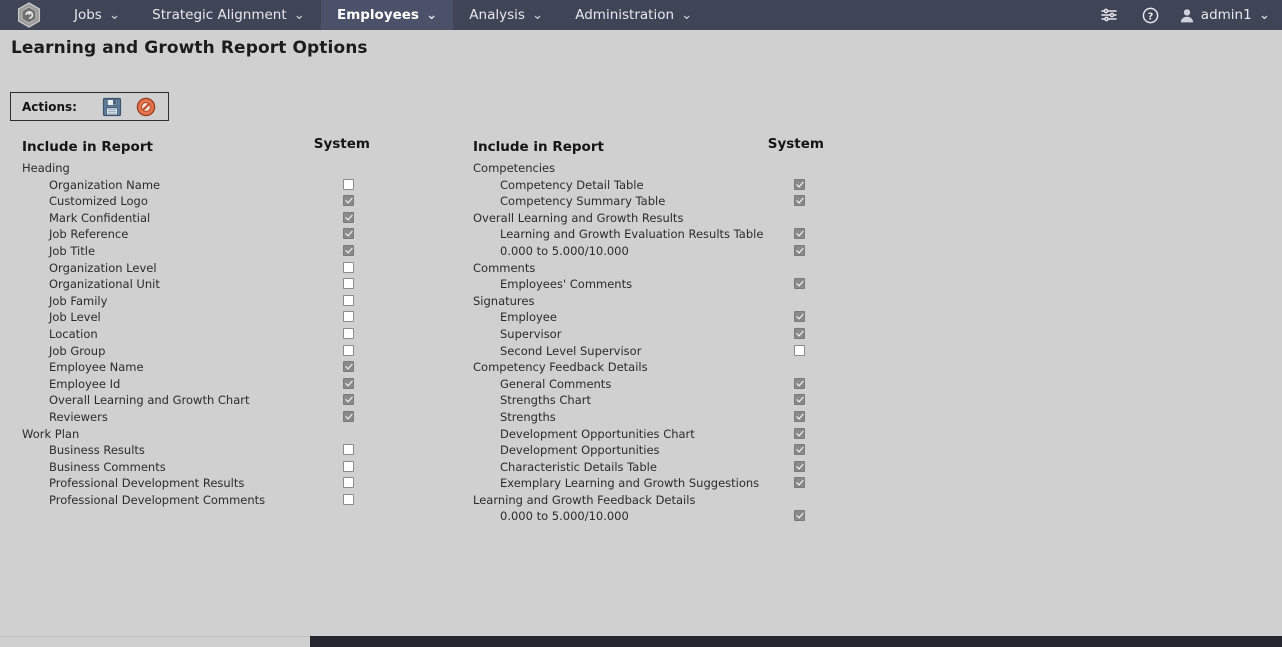 The width and height of the screenshot is (1282, 647). Describe the element at coordinates (377, 15) in the screenshot. I see `nav-item-label: Employees` at that location.